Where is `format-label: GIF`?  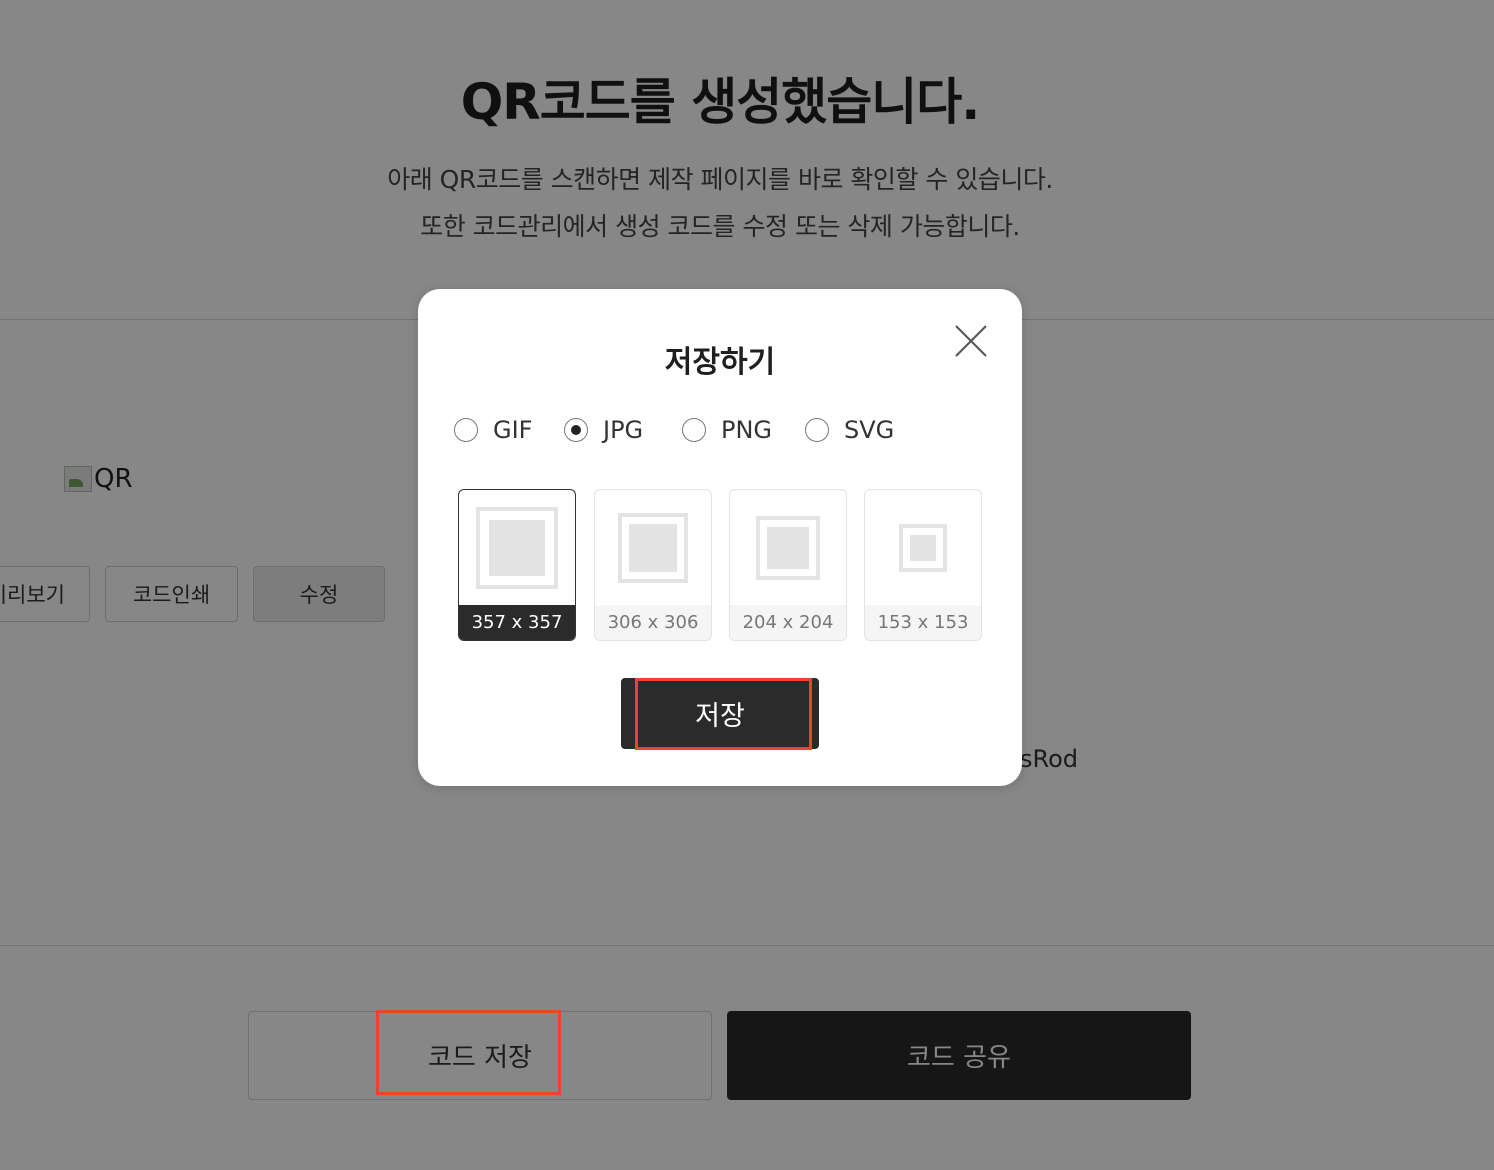 format-label: GIF is located at coordinates (513, 430).